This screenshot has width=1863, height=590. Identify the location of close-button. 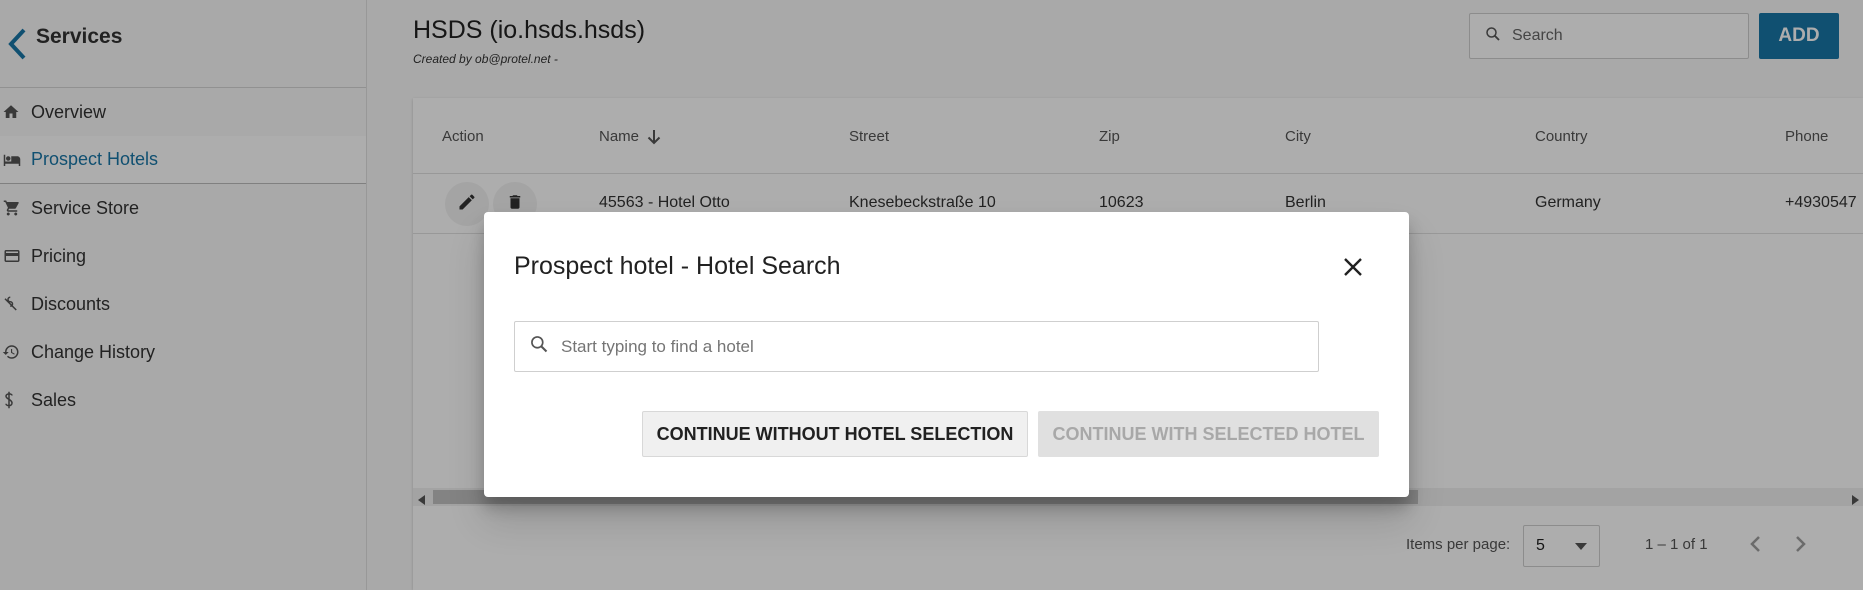
(1353, 269).